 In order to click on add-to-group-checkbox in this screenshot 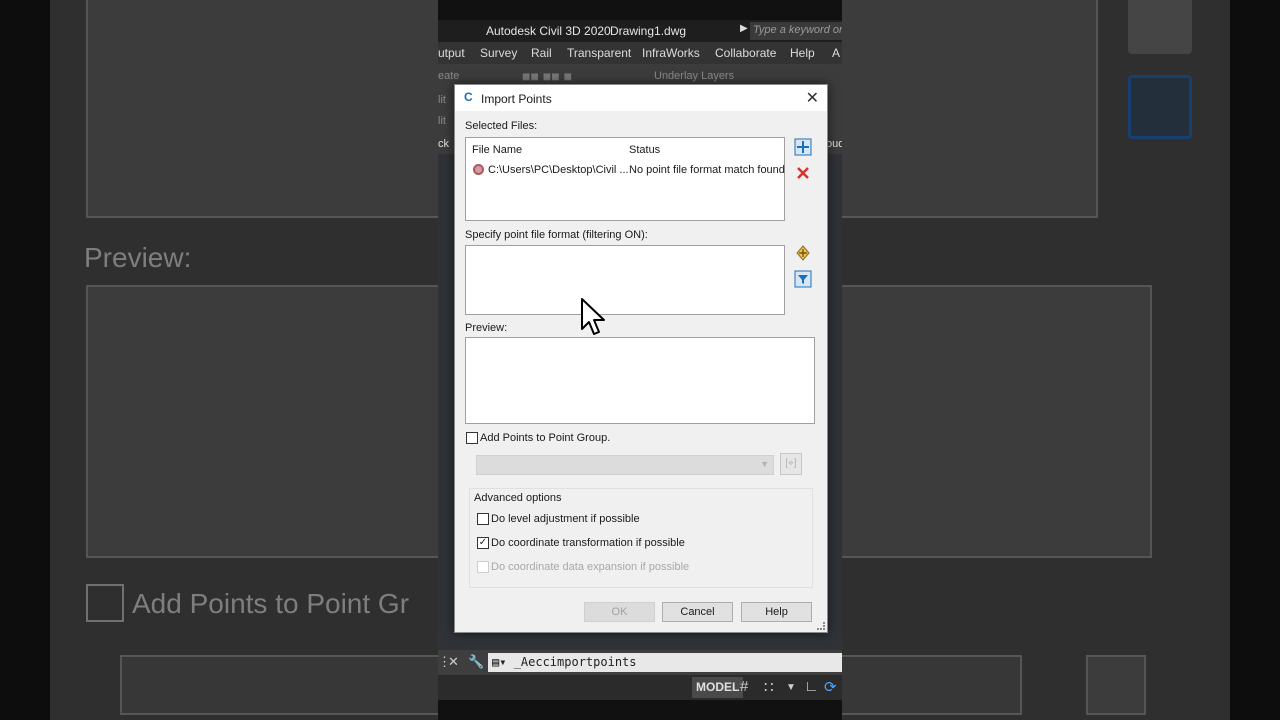, I will do `click(472, 438)`.